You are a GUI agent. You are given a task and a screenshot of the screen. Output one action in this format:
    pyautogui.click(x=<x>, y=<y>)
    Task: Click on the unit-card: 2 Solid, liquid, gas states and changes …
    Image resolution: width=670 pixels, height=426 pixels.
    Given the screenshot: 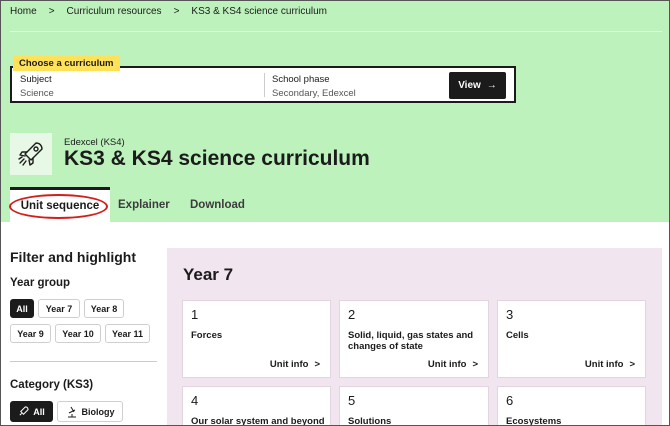 What is the action you would take?
    pyautogui.click(x=414, y=339)
    